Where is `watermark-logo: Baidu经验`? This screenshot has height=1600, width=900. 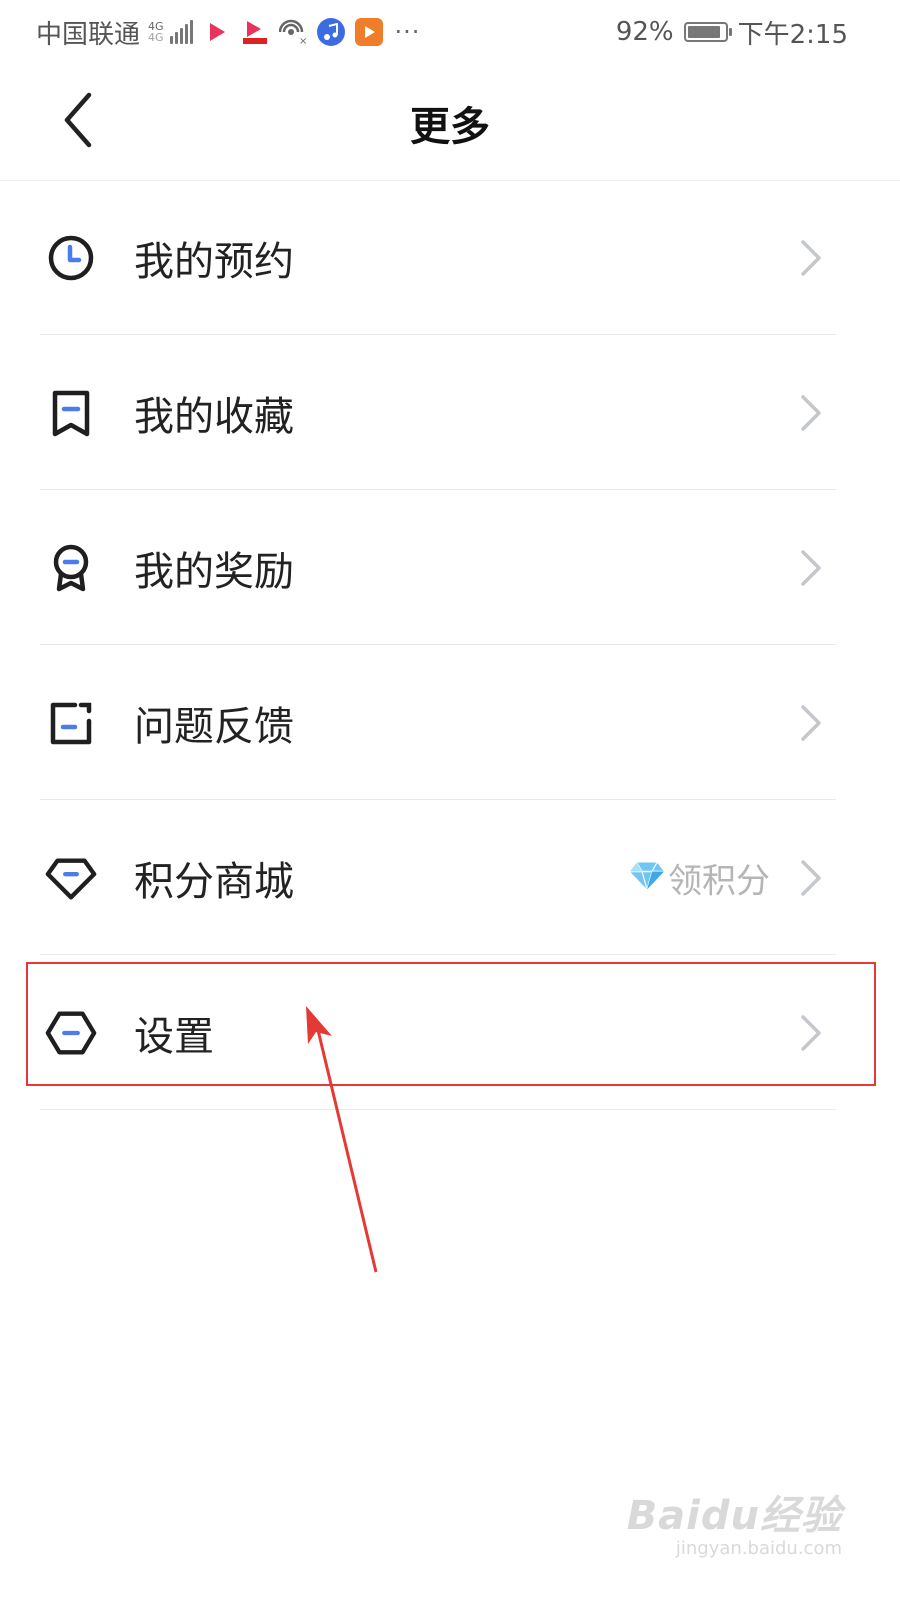
watermark-logo: Baidu经验 is located at coordinates (734, 1516).